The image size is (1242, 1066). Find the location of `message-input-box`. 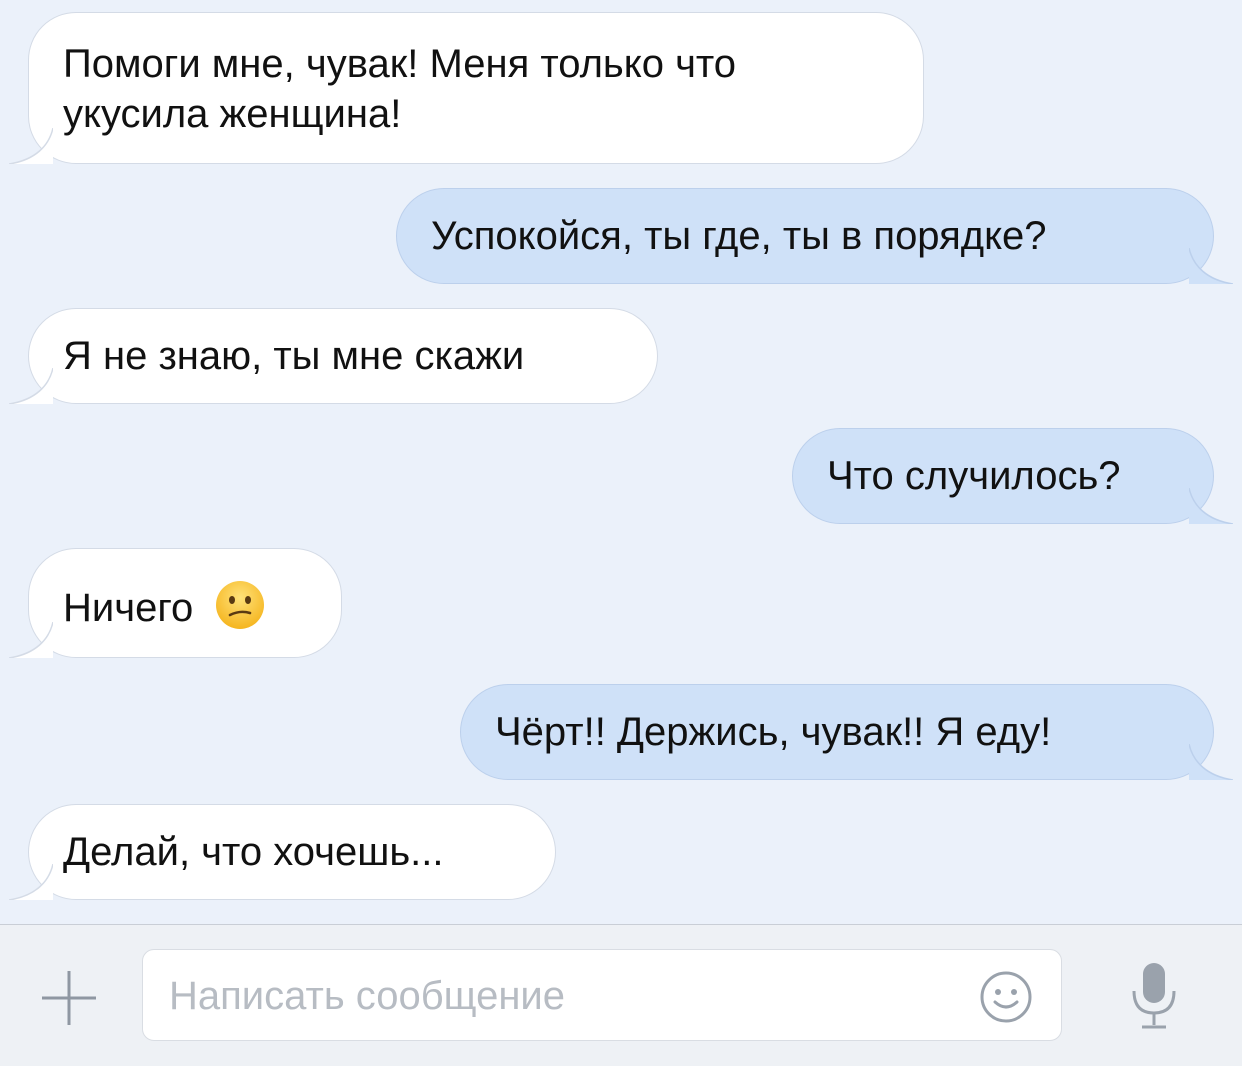

message-input-box is located at coordinates (602, 995).